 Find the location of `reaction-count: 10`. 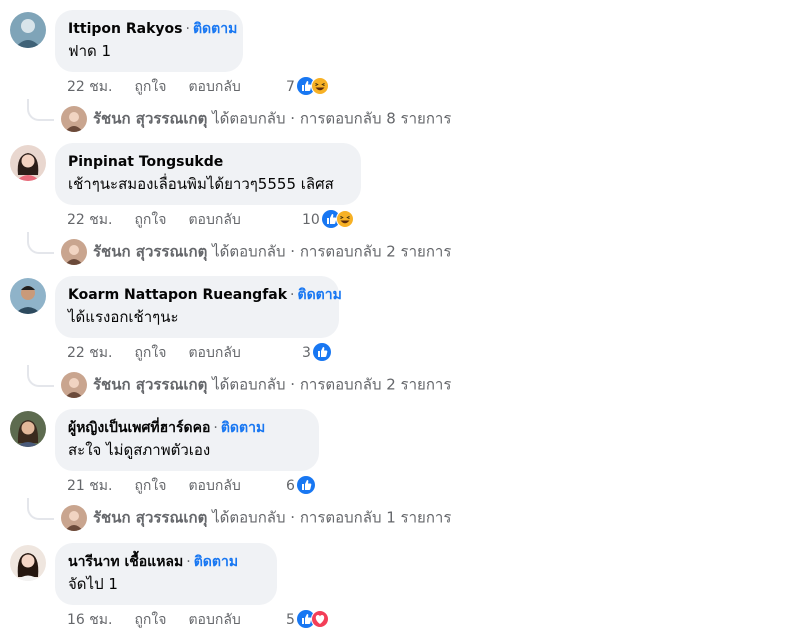

reaction-count: 10 is located at coordinates (311, 220).